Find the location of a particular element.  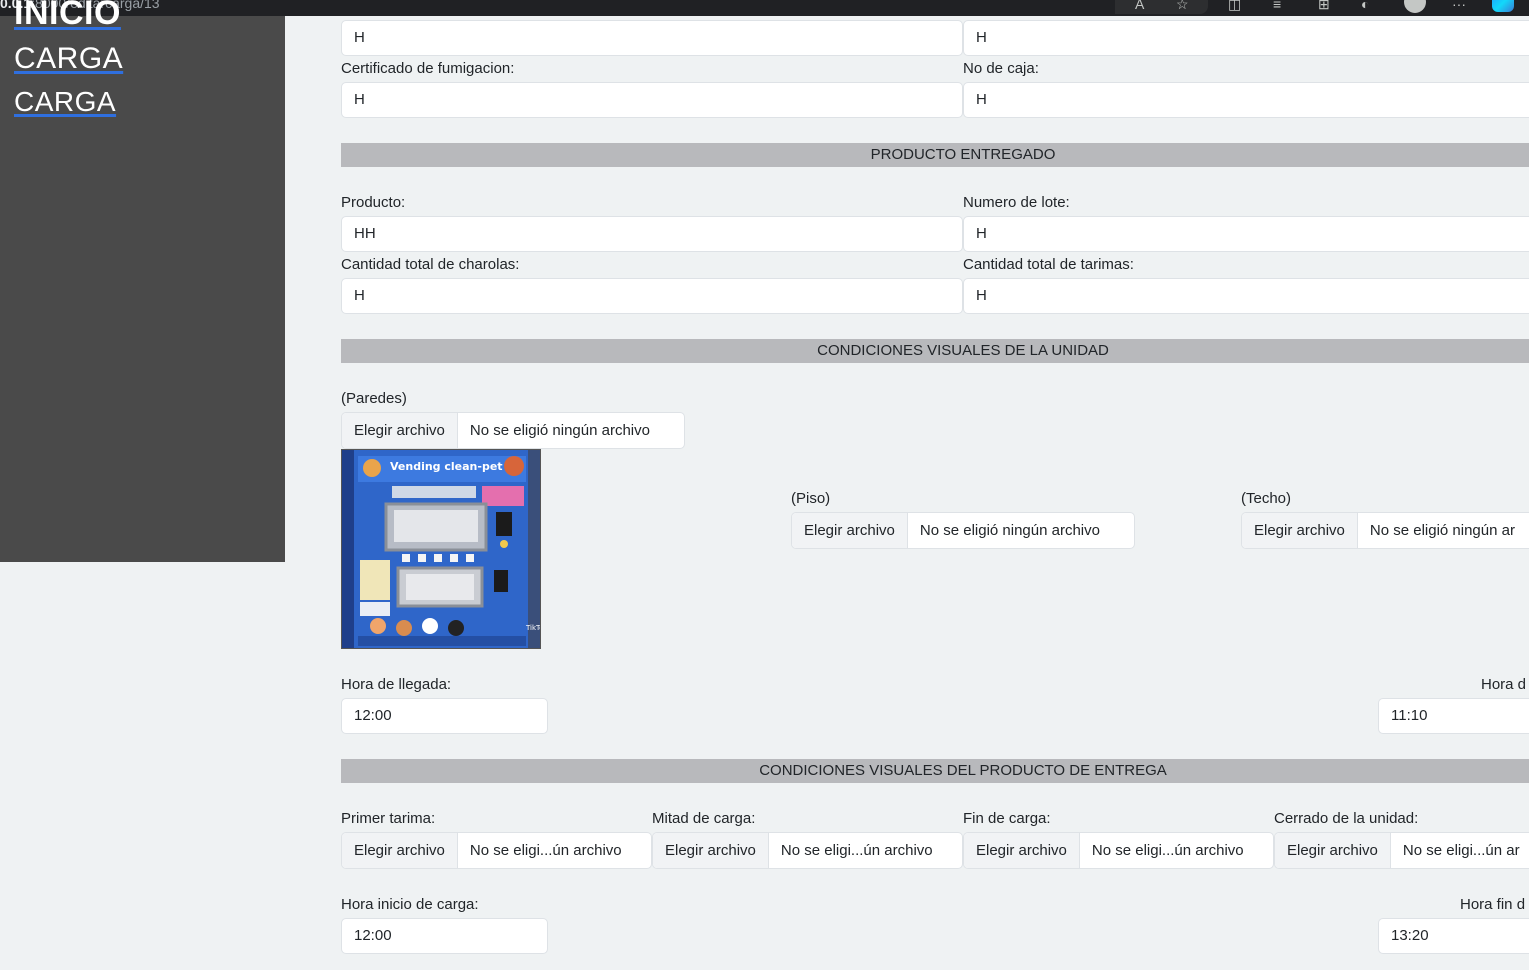

tiktok-watermark: TikTok is located at coordinates (532, 628).